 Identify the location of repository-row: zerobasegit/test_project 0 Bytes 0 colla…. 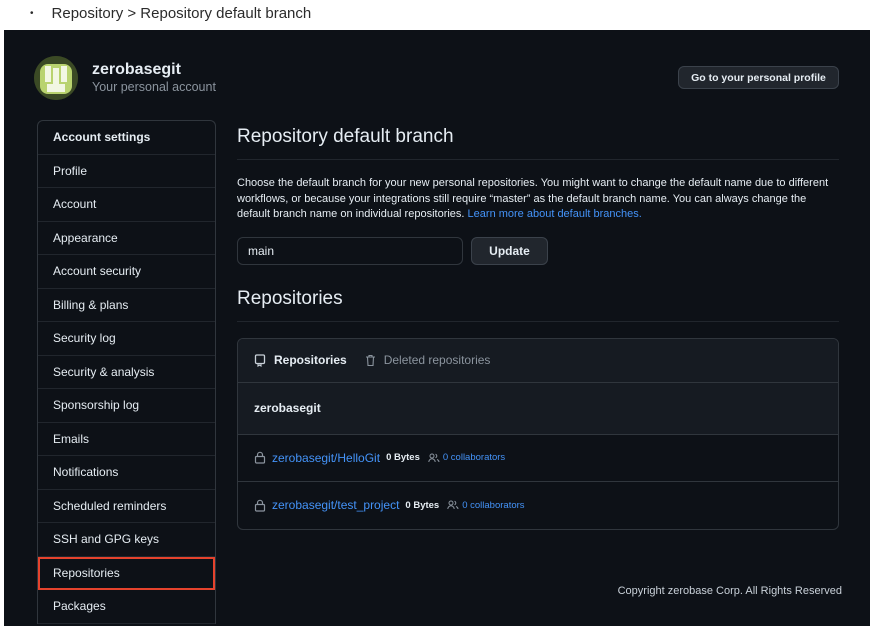
(538, 505).